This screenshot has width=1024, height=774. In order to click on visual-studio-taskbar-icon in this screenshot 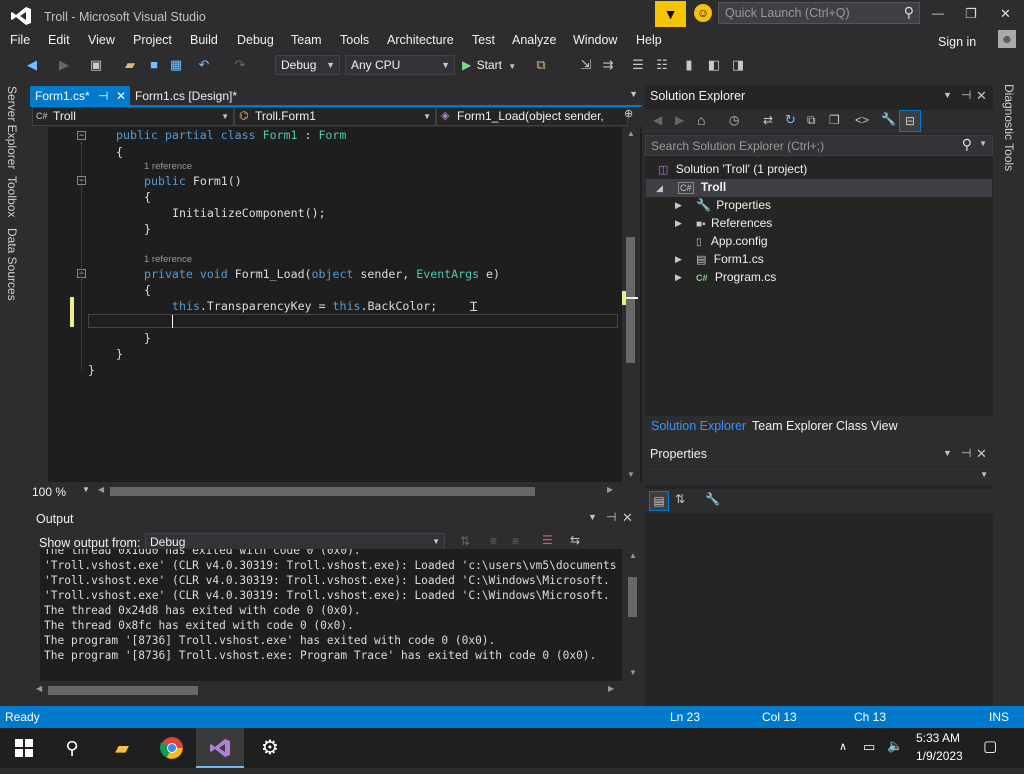, I will do `click(220, 748)`.